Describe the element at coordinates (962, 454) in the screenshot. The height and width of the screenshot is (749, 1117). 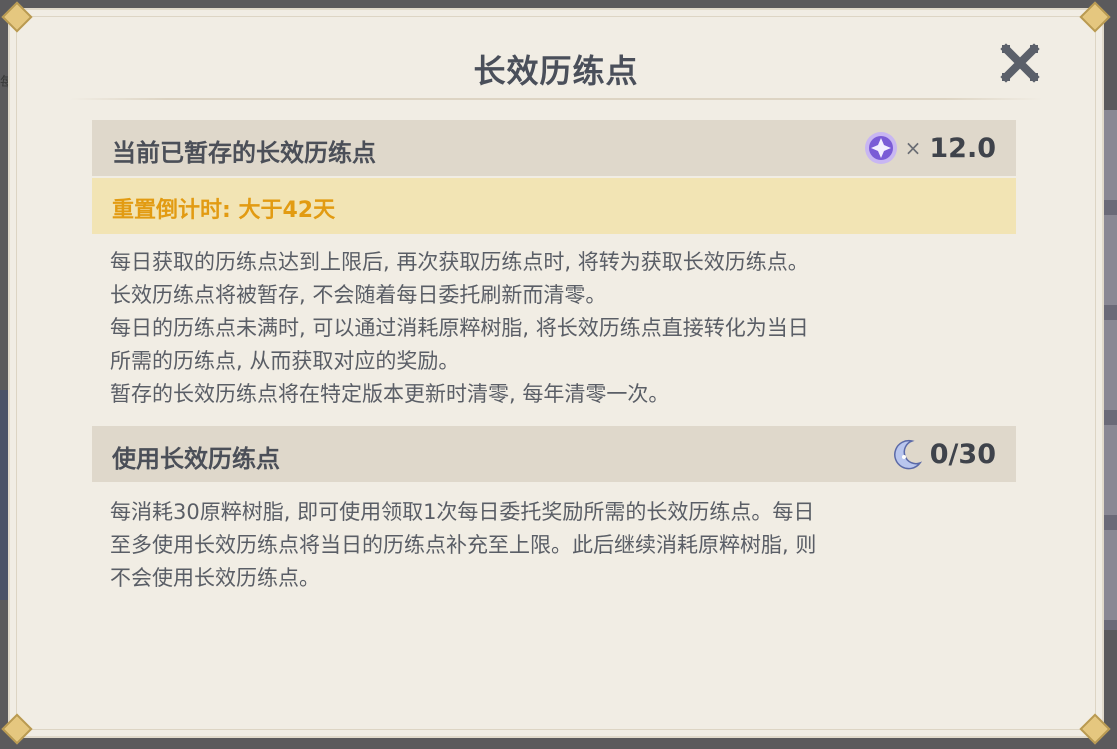
I see `use-points-value: 0/30` at that location.